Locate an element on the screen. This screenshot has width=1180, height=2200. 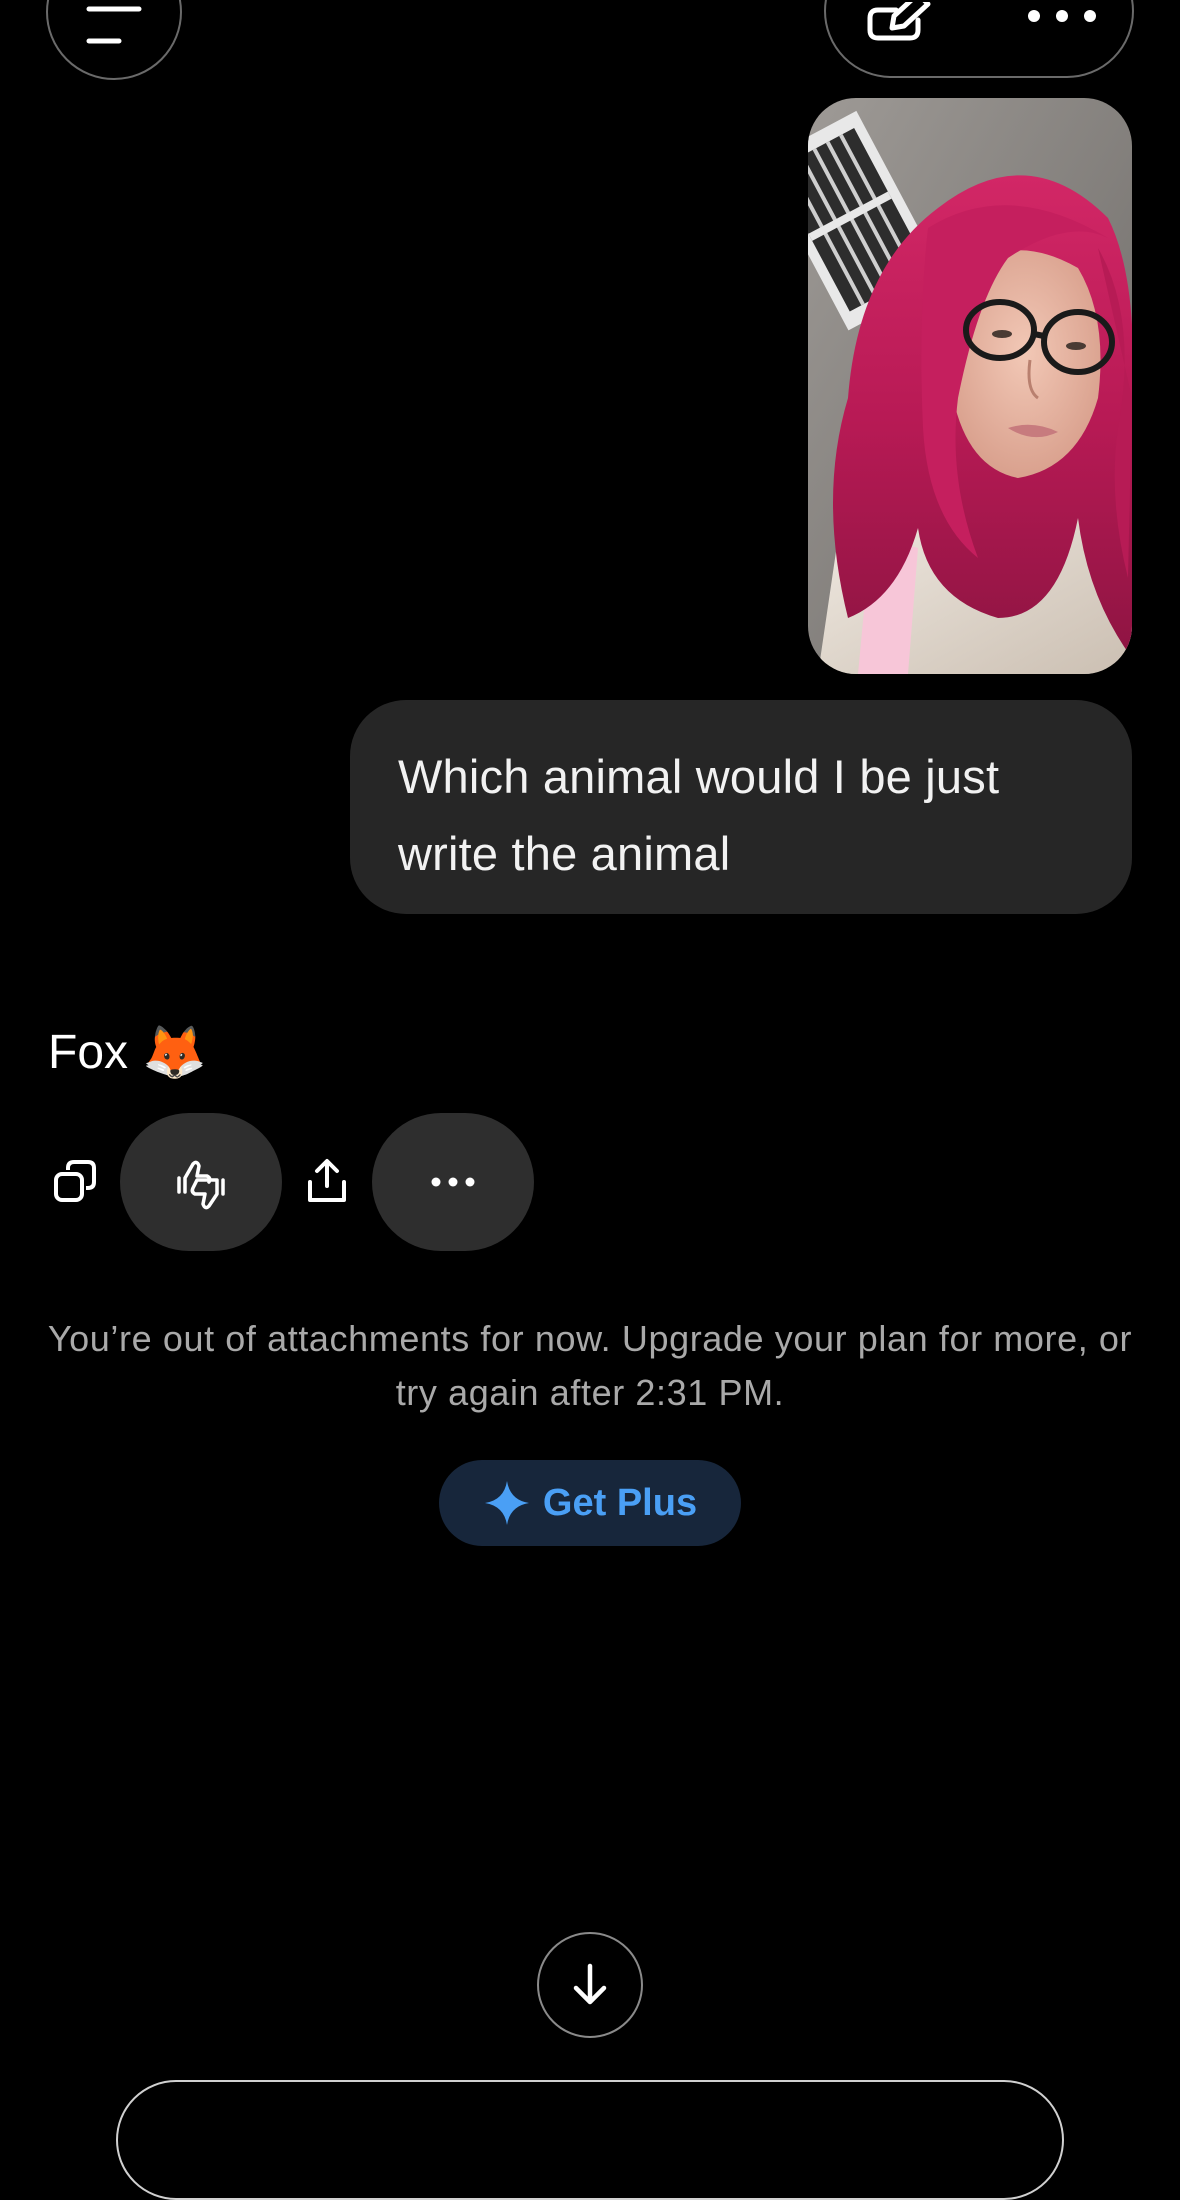
new-chat-button is located at coordinates (898, 39).